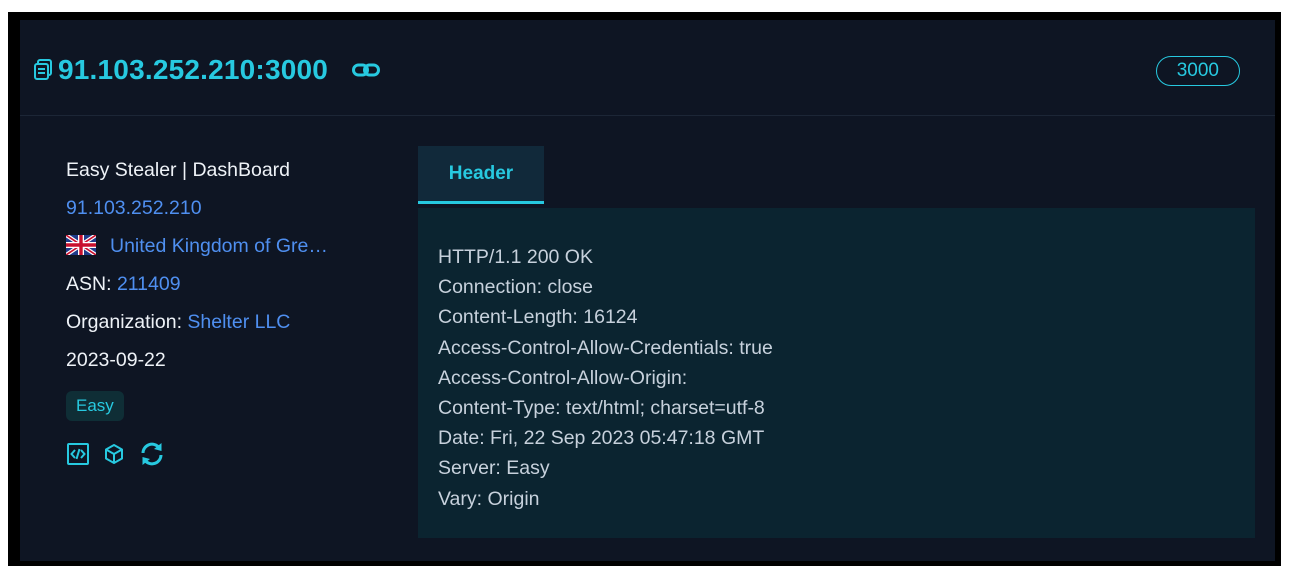 The height and width of the screenshot is (570, 1289). I want to click on header-line: HTTP/1.1 200 OK, so click(515, 257).